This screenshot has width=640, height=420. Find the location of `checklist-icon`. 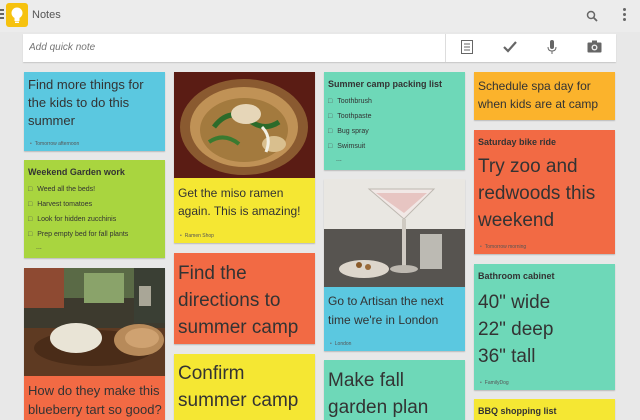

checklist-icon is located at coordinates (510, 49).